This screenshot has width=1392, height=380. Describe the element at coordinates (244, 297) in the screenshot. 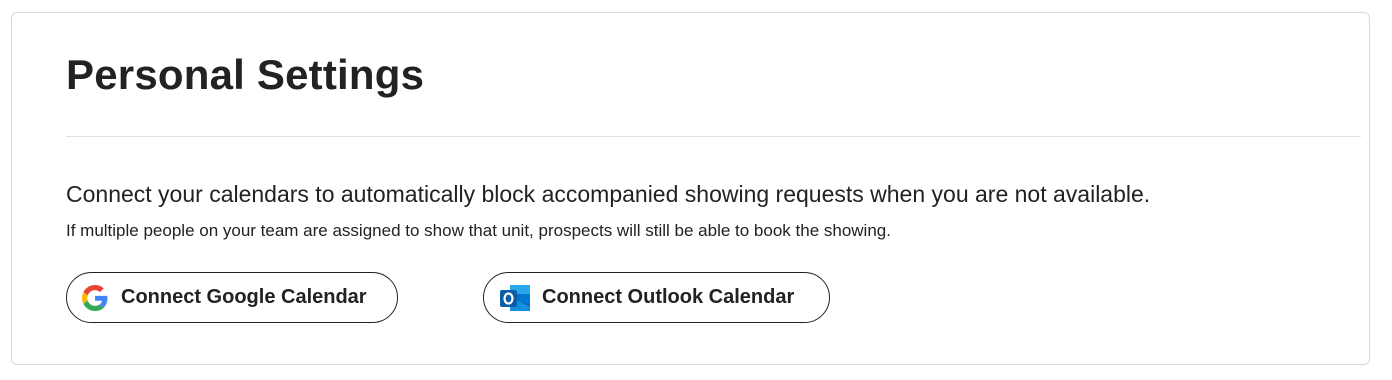

I see `google-button-label: Connect Google Calendar` at that location.